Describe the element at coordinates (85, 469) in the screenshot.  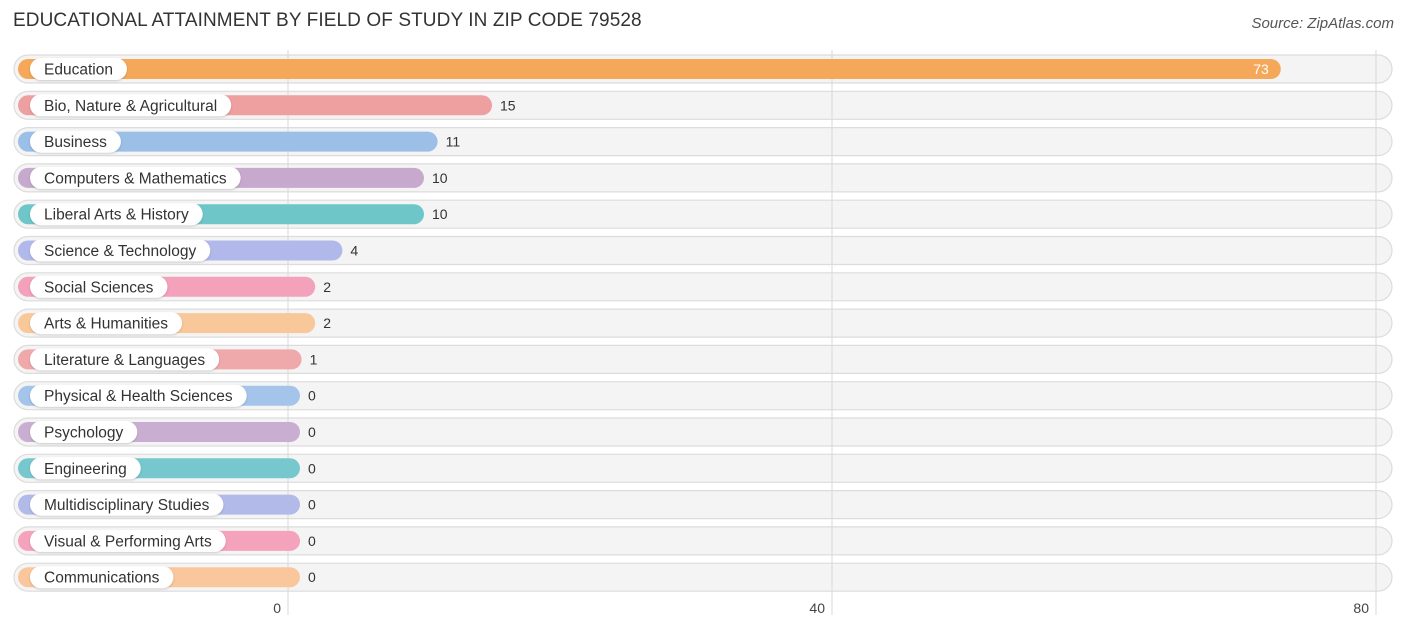
I see `category-label: Engineering` at that location.